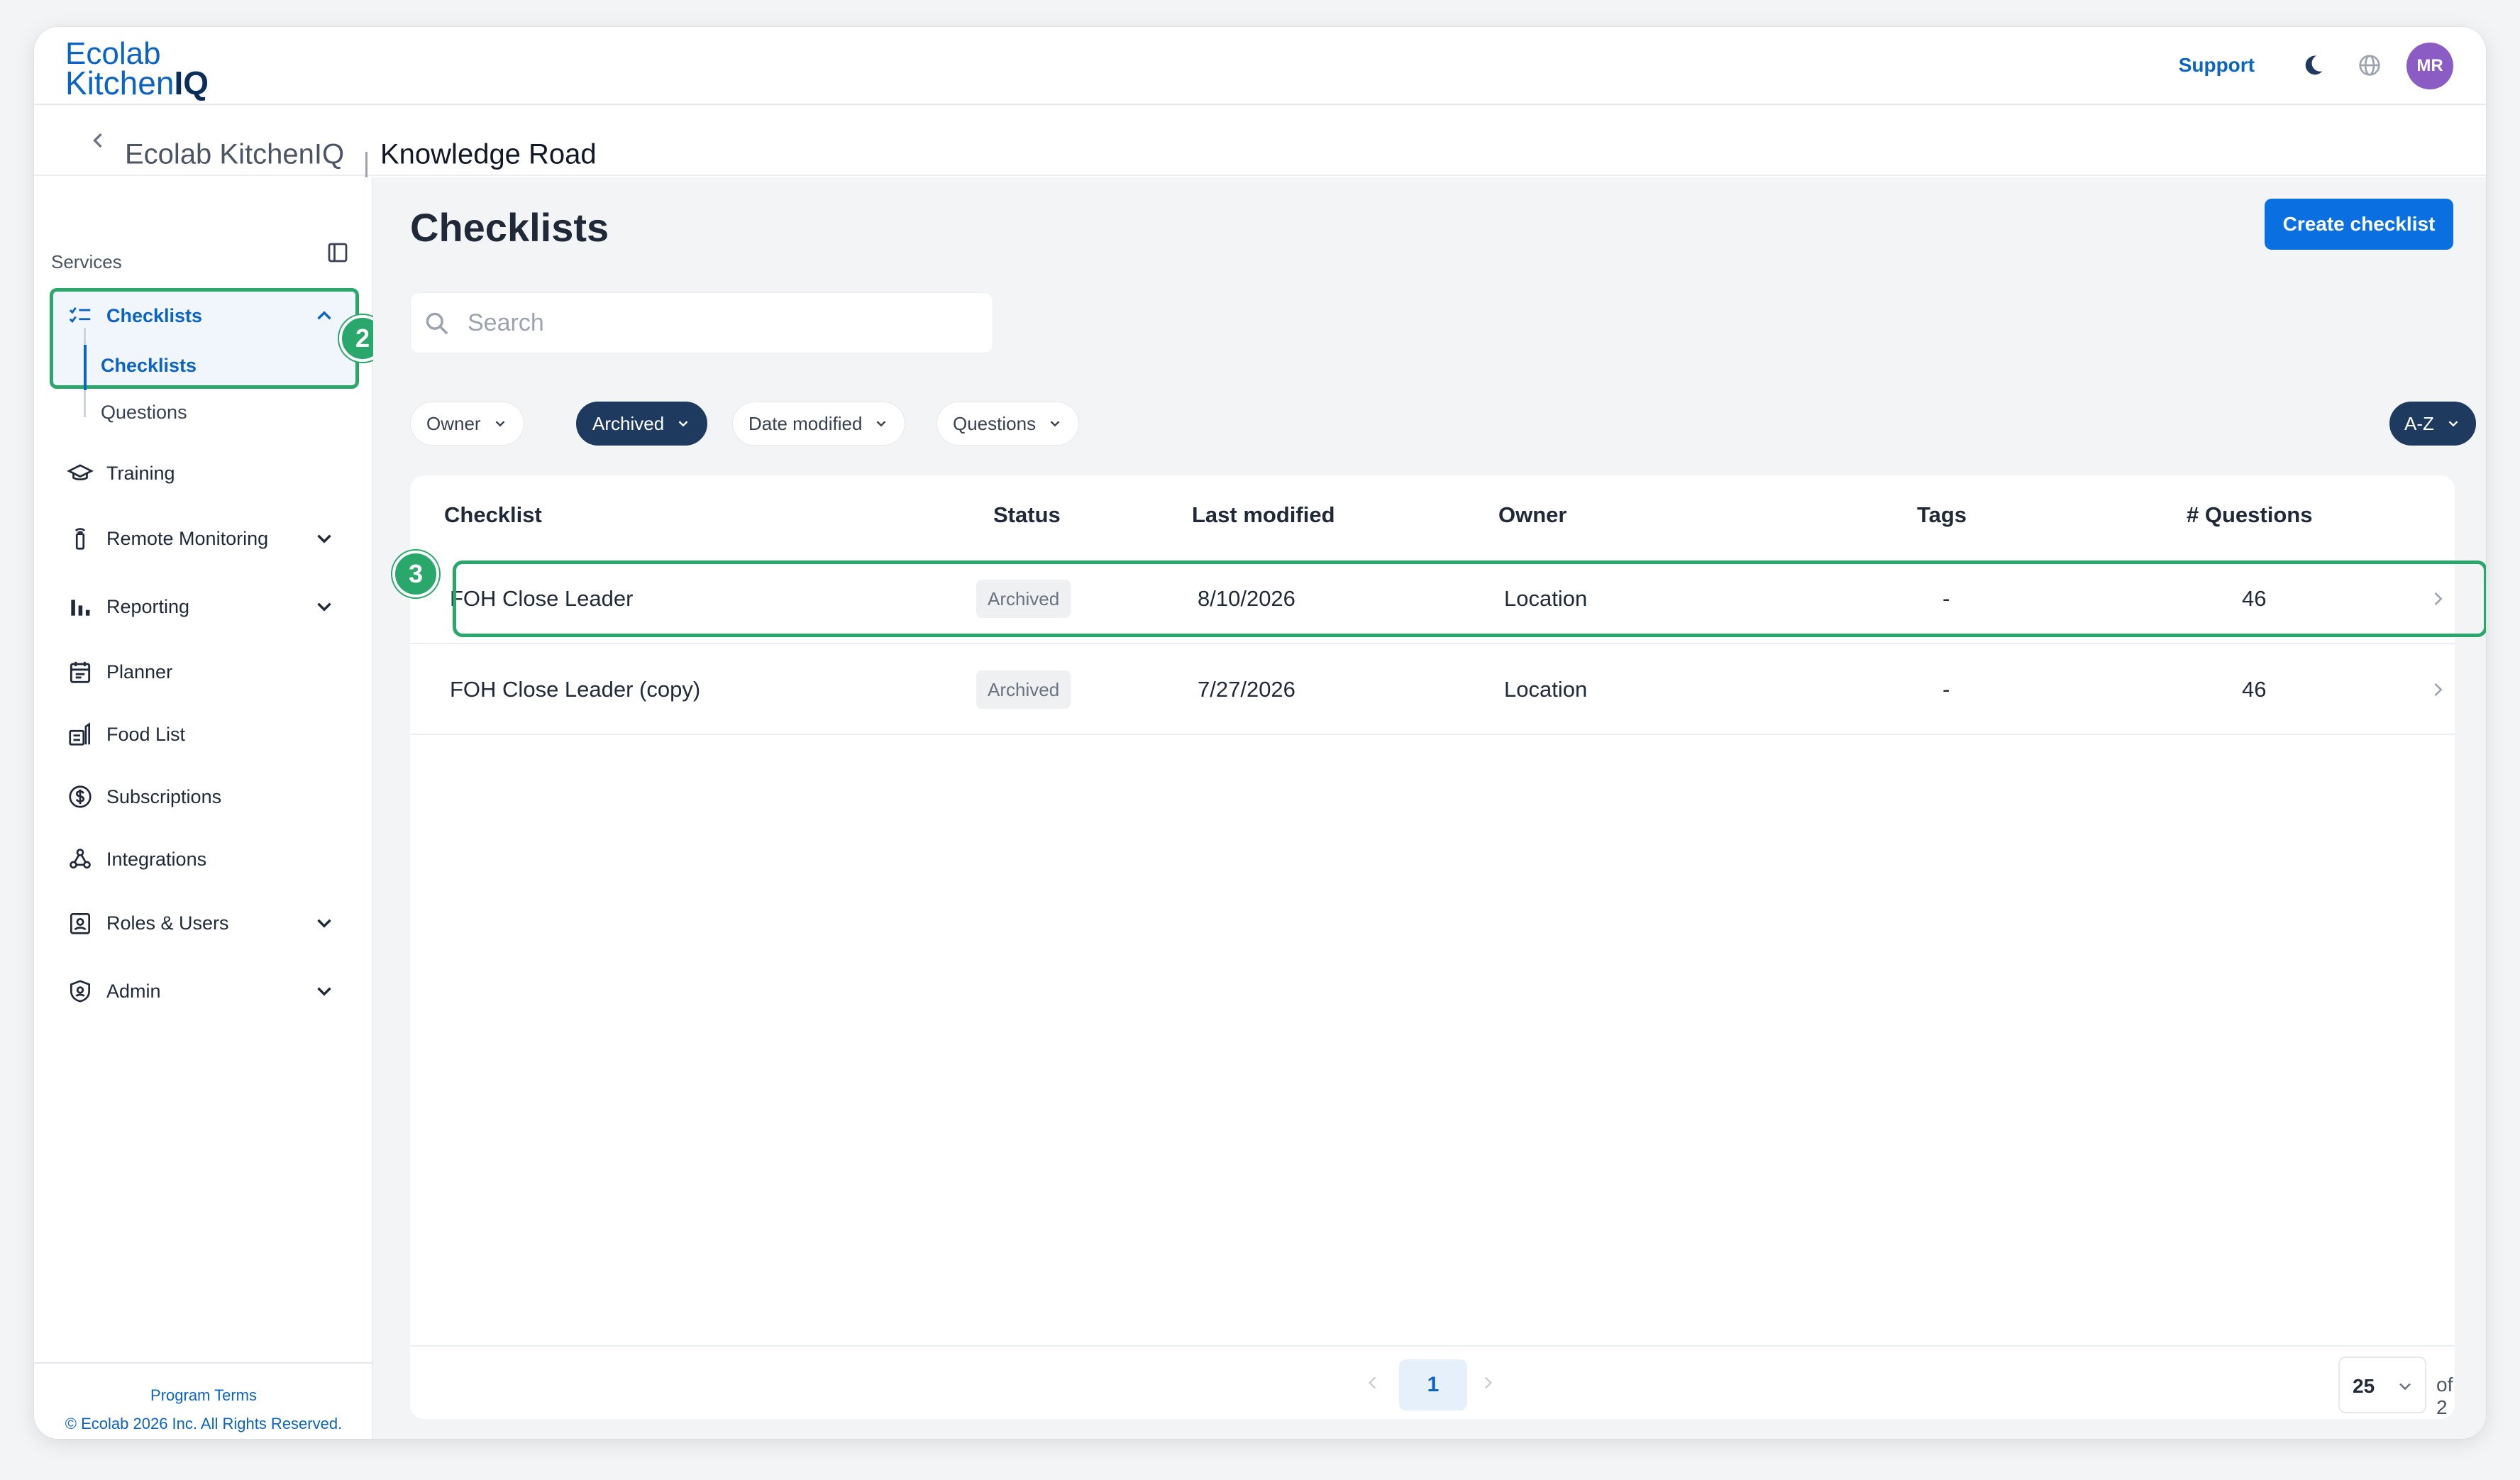 The width and height of the screenshot is (2520, 1480). I want to click on owner: Location, so click(1546, 689).